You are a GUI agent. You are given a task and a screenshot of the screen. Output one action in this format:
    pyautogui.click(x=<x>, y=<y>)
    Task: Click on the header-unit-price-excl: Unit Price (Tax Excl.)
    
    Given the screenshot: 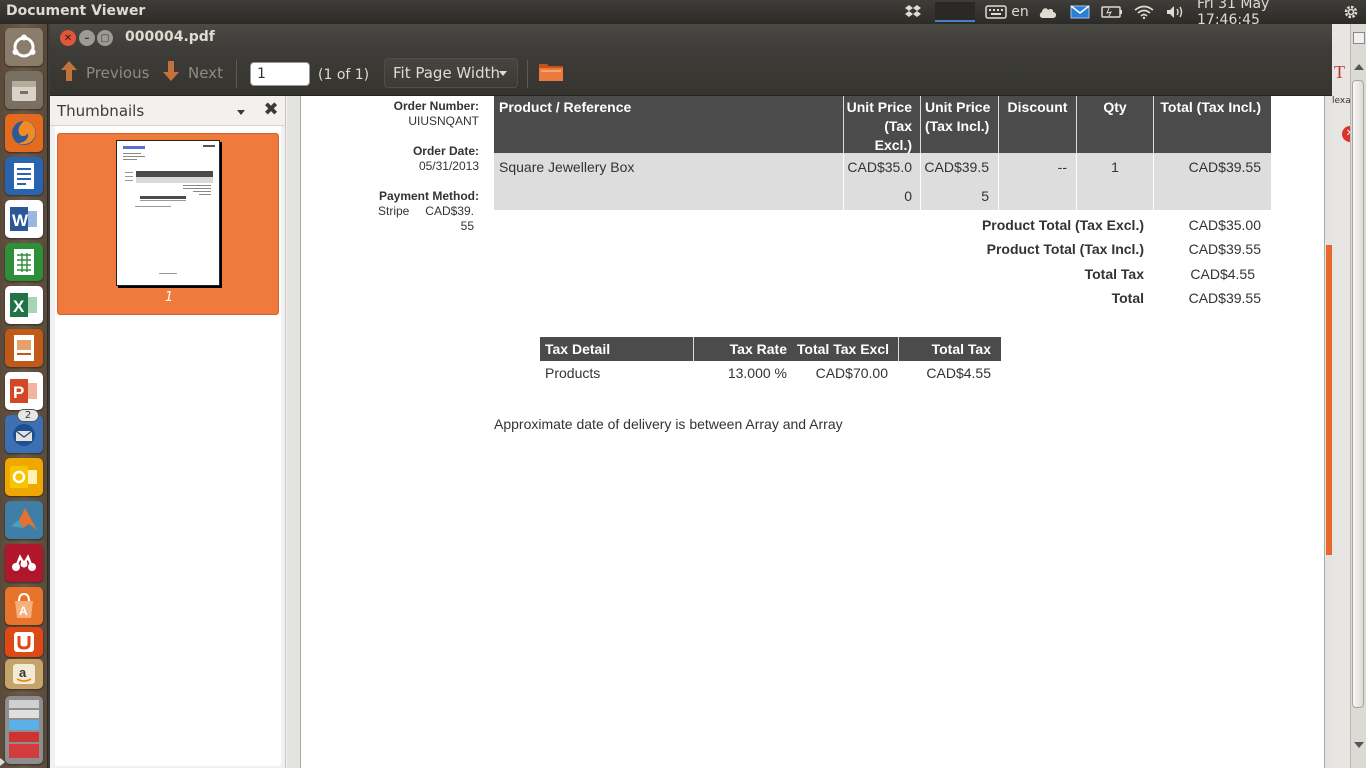 What is the action you would take?
    pyautogui.click(x=879, y=126)
    